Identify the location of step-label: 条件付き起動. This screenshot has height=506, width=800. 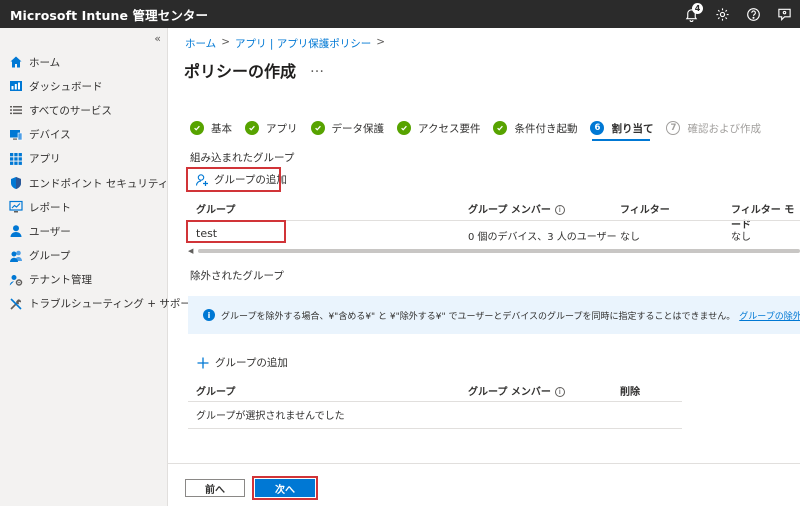
(546, 128).